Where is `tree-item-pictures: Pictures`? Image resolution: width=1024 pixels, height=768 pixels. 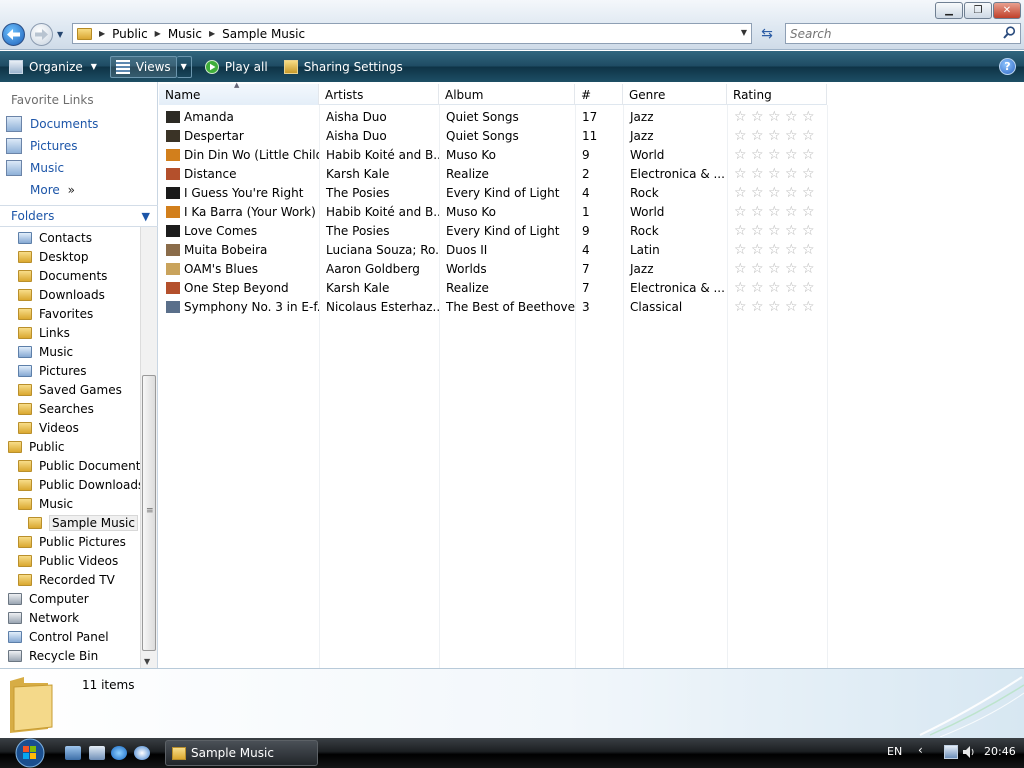
tree-item-pictures: Pictures is located at coordinates (52, 371).